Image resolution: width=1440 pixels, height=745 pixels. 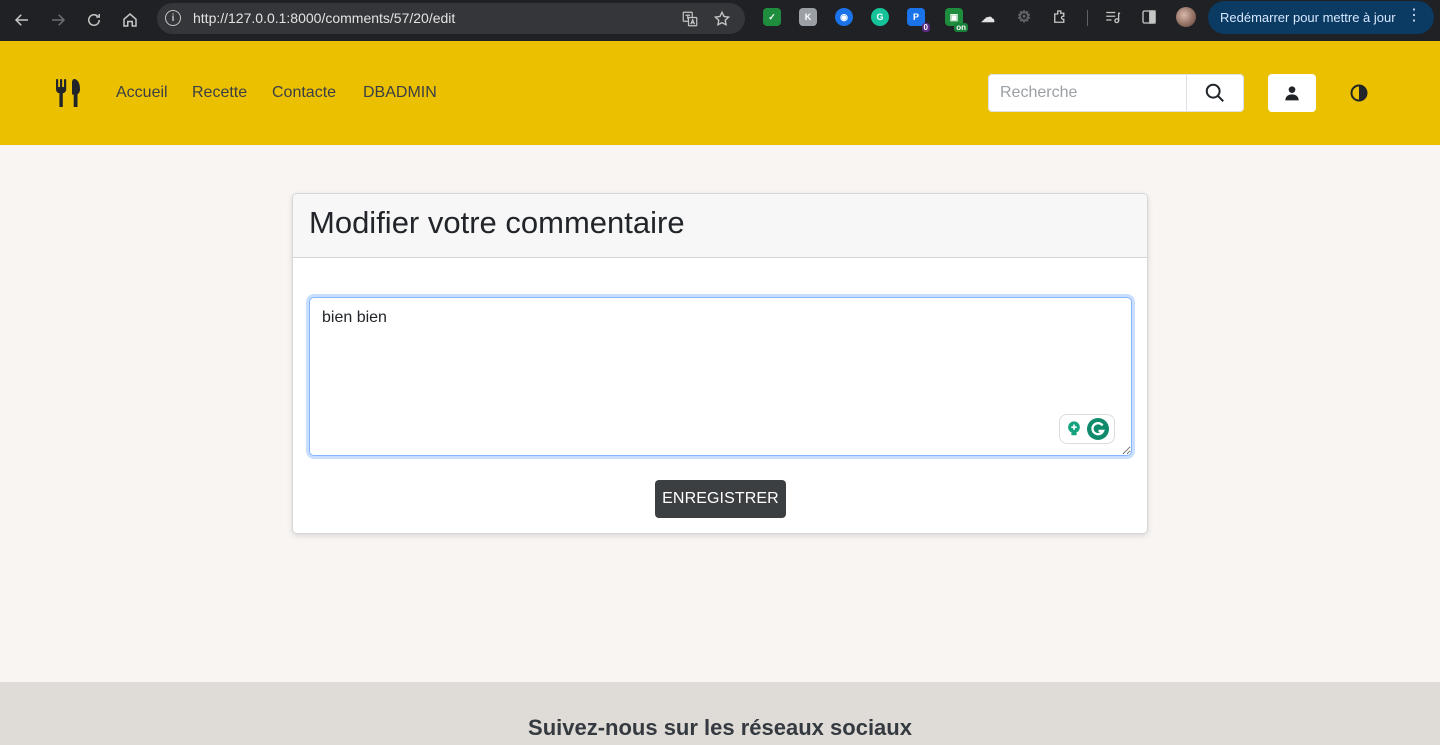 What do you see at coordinates (1060, 17) in the screenshot?
I see `extensions-puzzle-icon` at bounding box center [1060, 17].